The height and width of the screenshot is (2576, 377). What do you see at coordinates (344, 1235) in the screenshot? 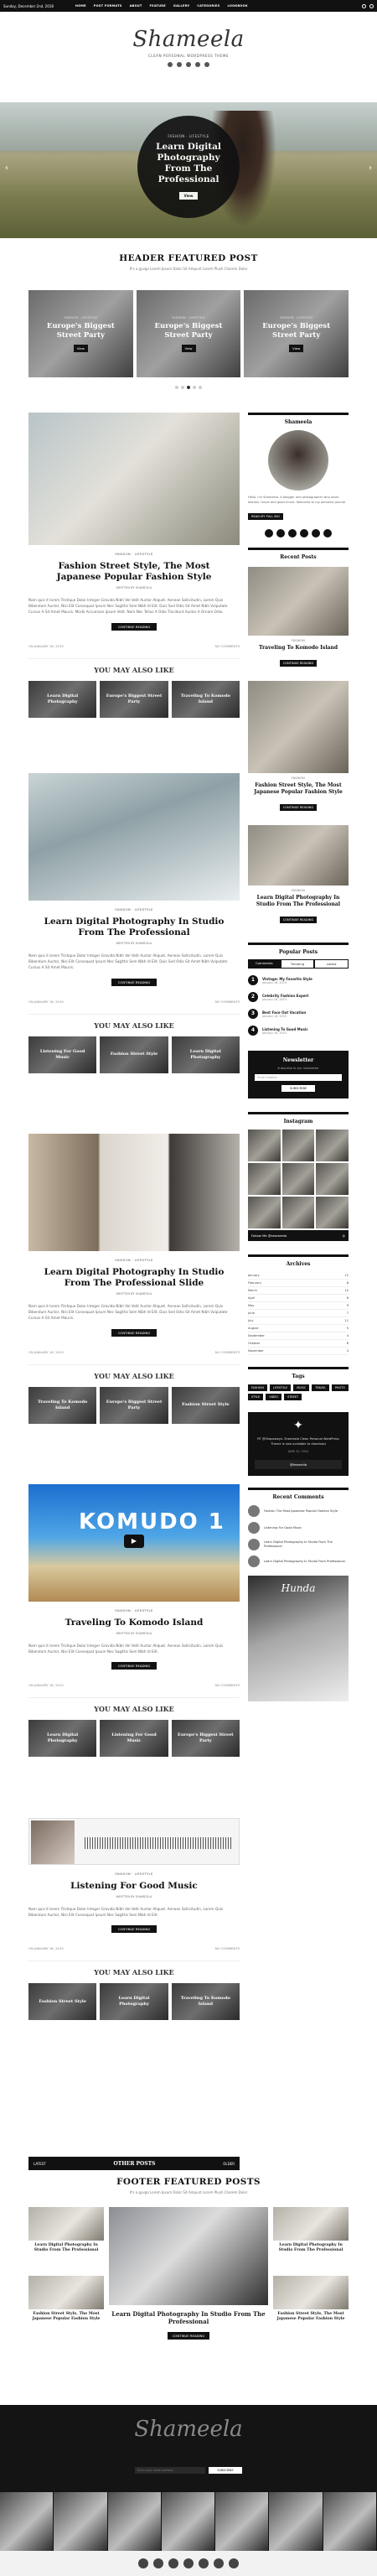
I see `instagram-icon: ◎` at bounding box center [344, 1235].